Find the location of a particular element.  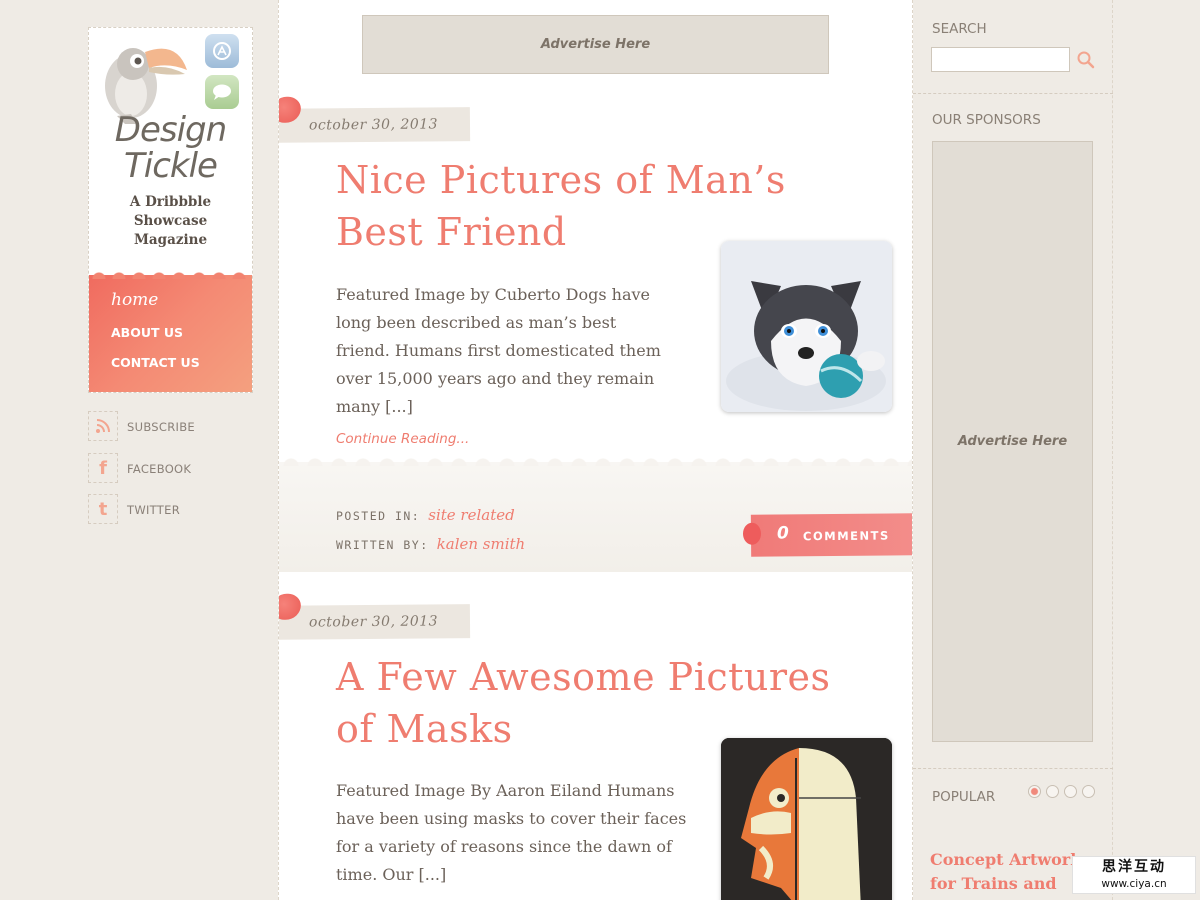

twitter-label: TWITTER is located at coordinates (153, 510).